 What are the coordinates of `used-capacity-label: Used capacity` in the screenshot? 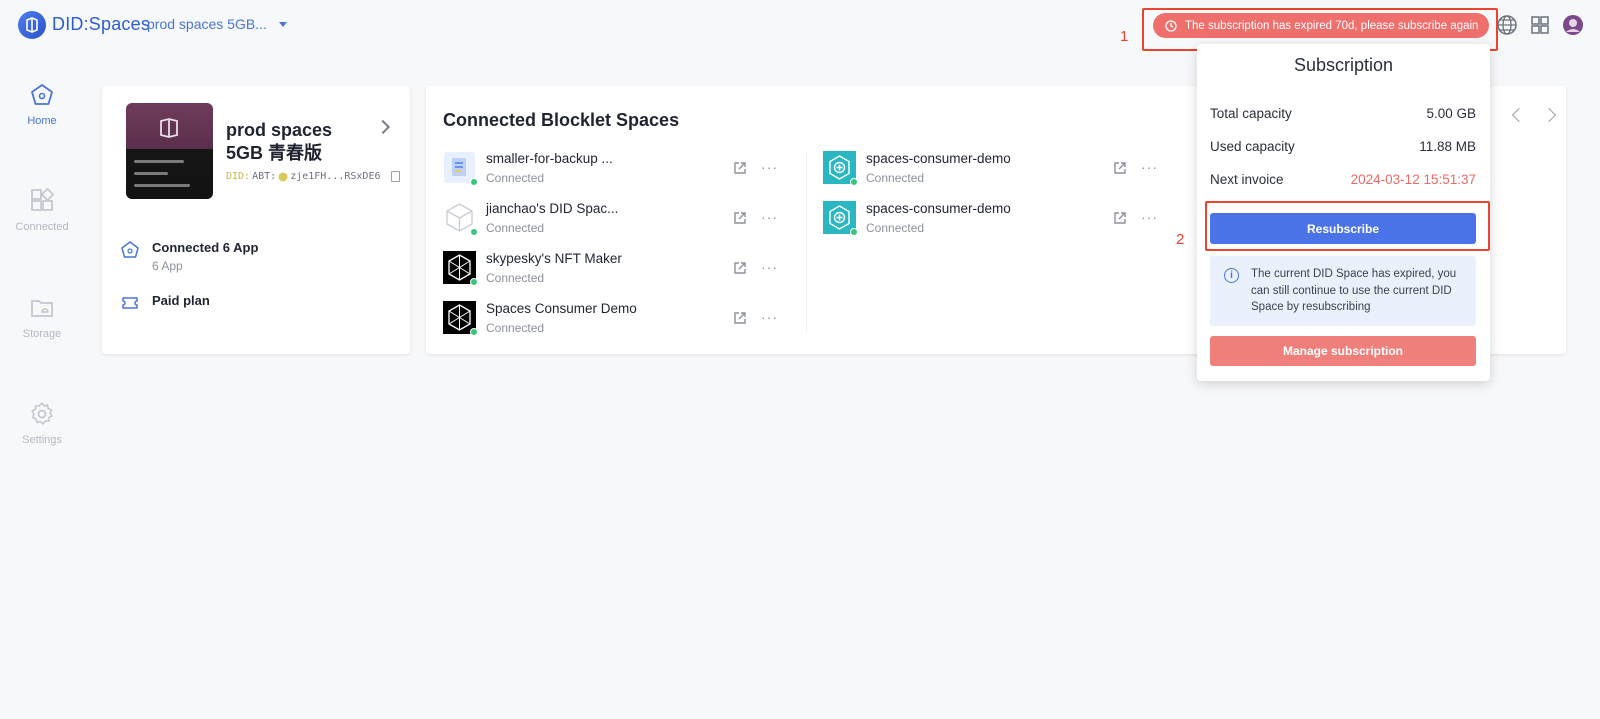 It's located at (1252, 146).